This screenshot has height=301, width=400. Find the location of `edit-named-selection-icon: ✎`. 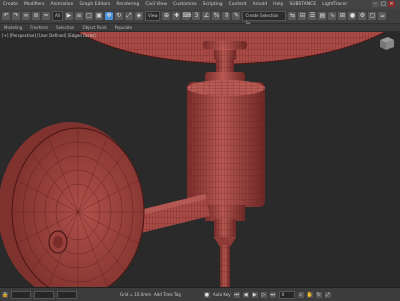

edit-named-selection-icon: ✎ is located at coordinates (236, 16).